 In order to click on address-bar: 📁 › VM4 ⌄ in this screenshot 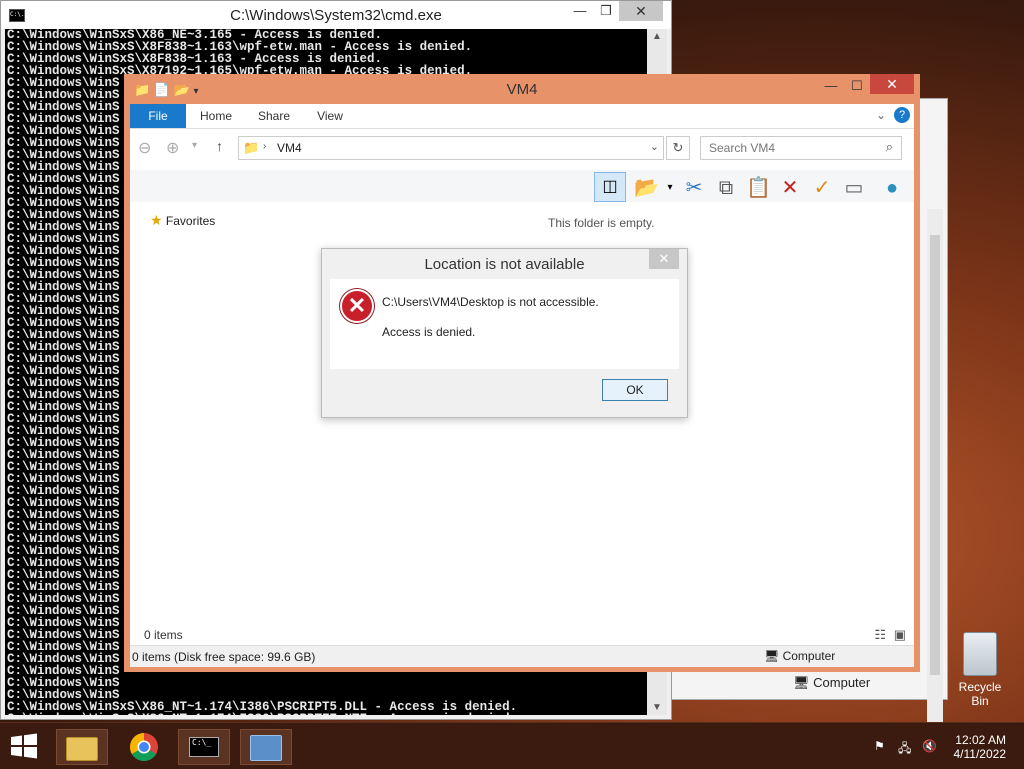, I will do `click(451, 148)`.